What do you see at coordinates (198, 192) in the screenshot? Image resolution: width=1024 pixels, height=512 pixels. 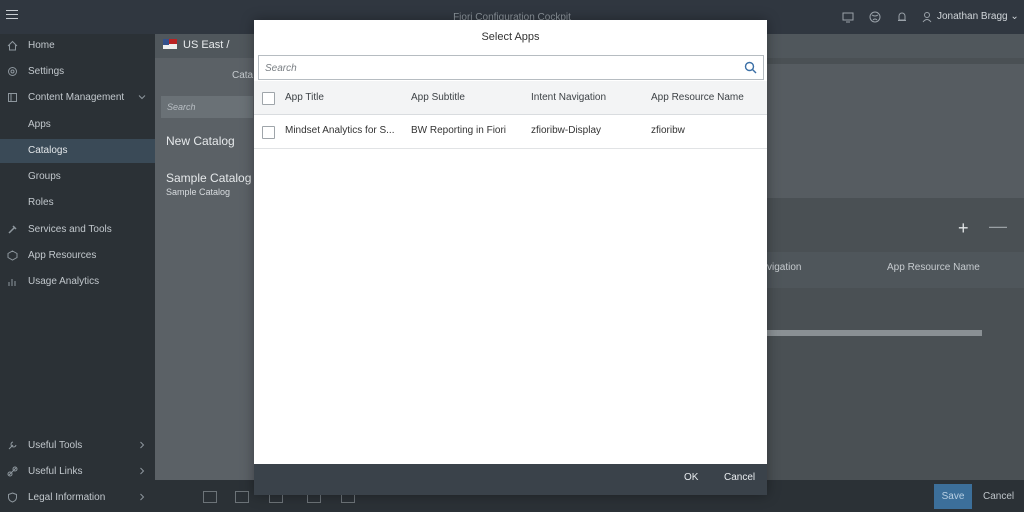 I see `catalog-item-subtitle: Sample Catalog` at bounding box center [198, 192].